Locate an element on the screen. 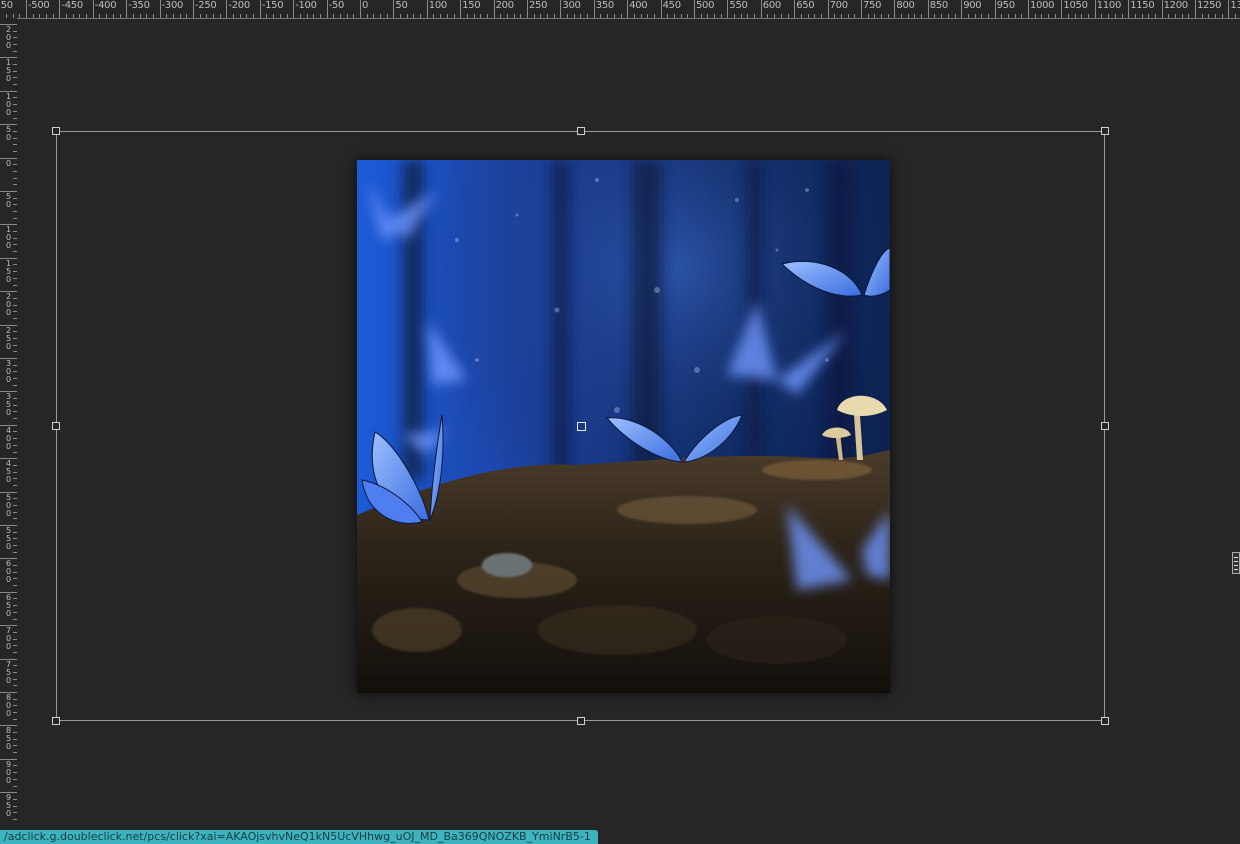 The image size is (1240, 844). collapse-panel-icon is located at coordinates (1236, 563).